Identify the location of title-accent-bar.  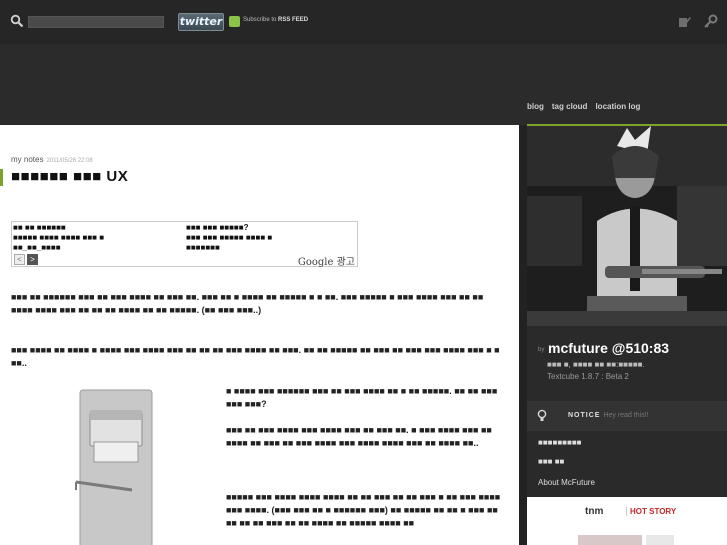
(1, 177).